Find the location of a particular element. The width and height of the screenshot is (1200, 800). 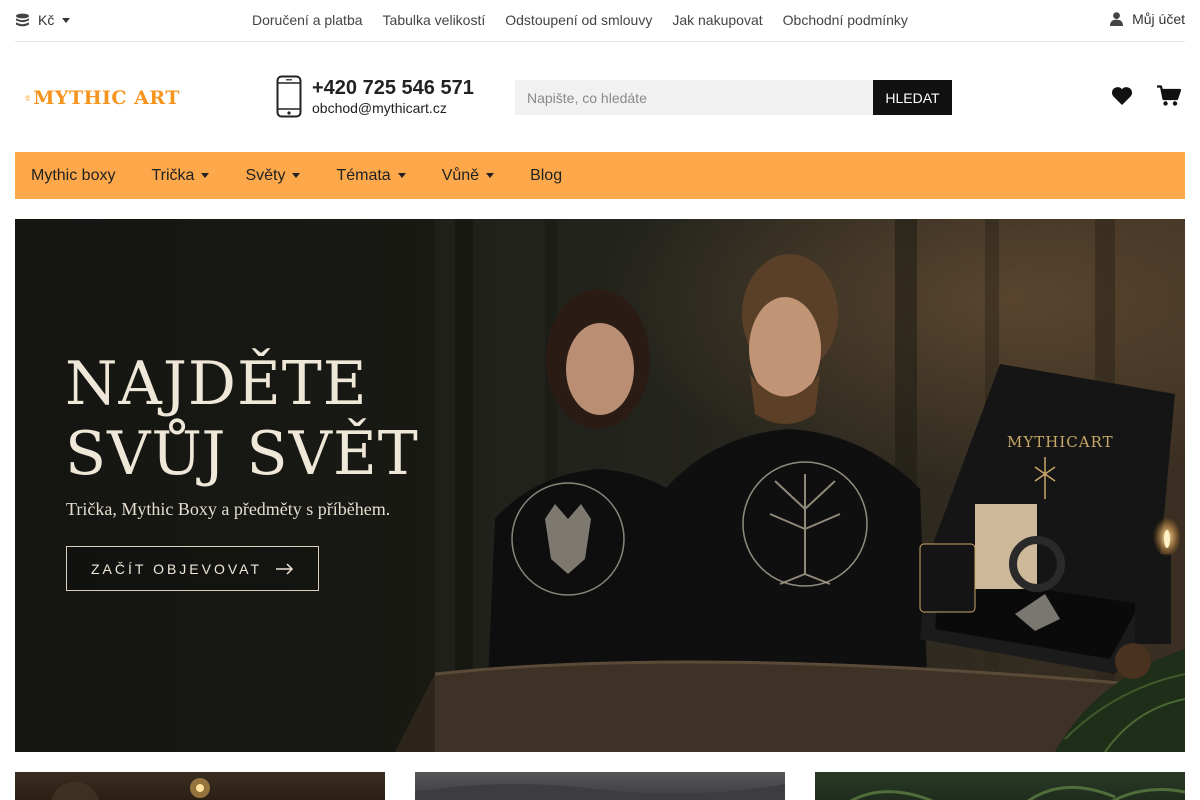

nav-item-vune: Vůně is located at coordinates (468, 175).